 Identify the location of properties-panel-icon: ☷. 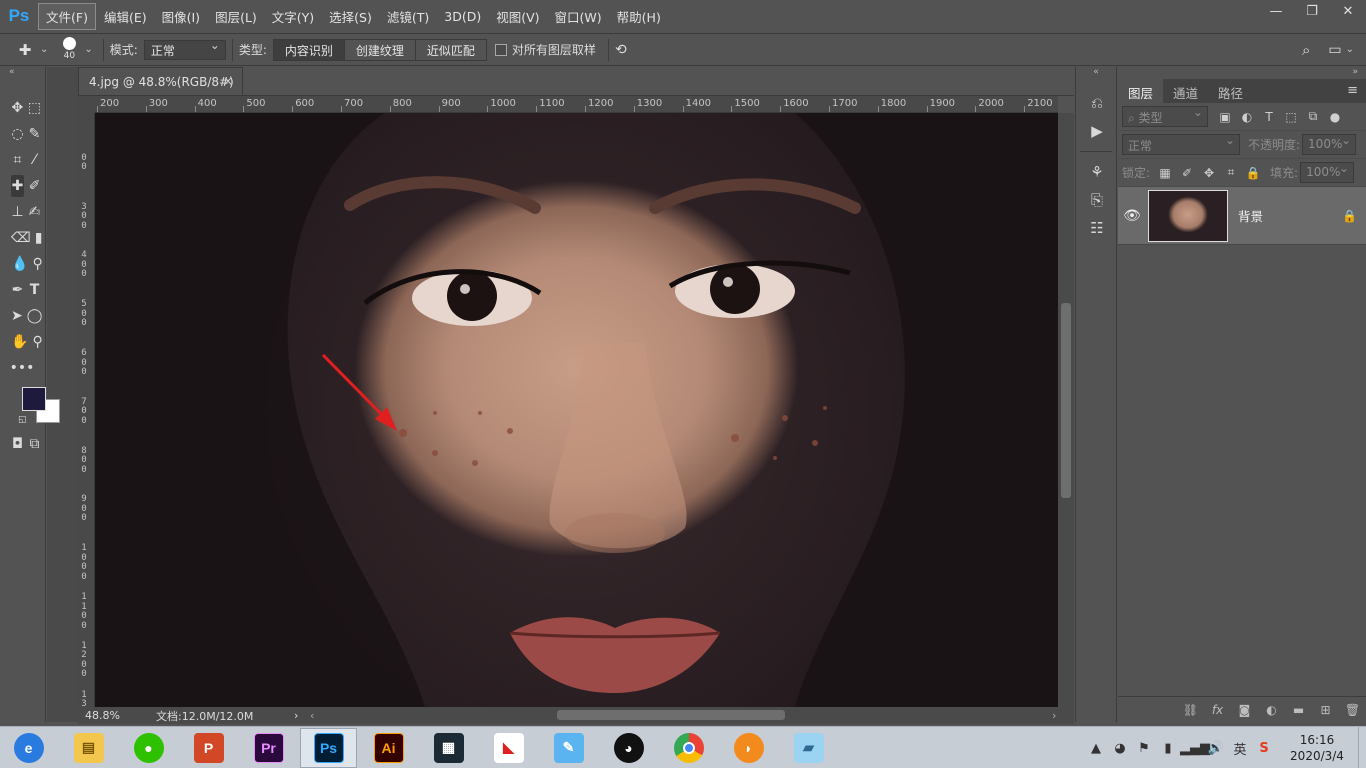
(1097, 228).